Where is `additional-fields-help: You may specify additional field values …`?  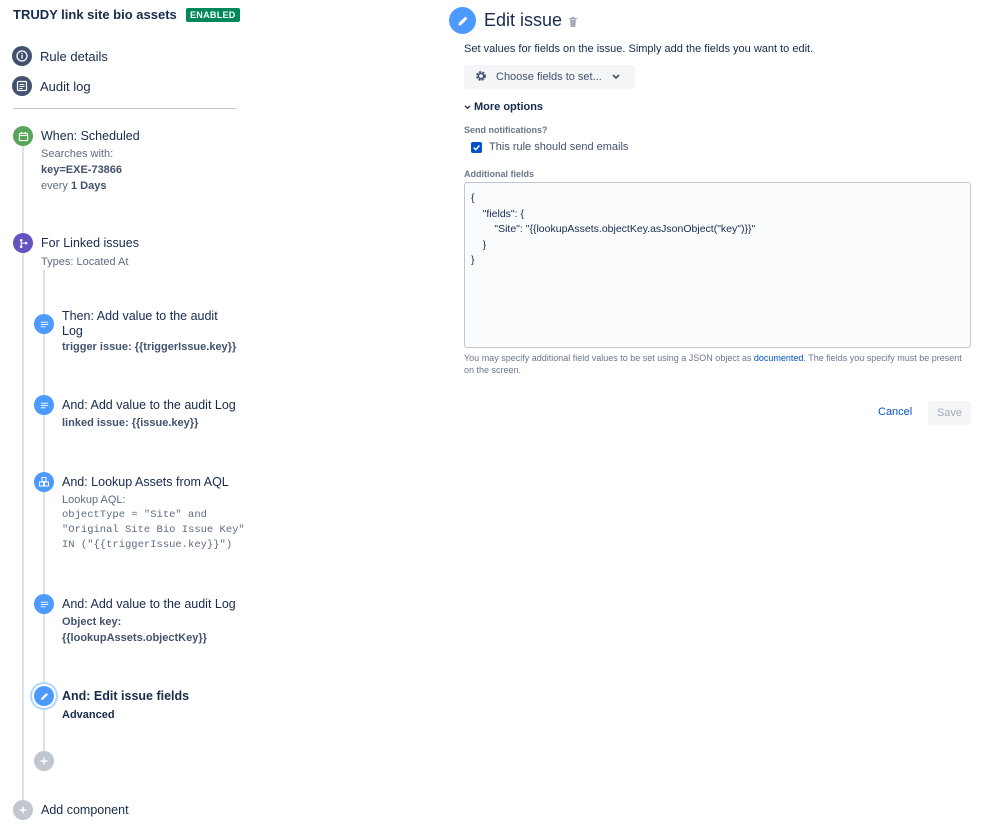 additional-fields-help: You may specify additional field values … is located at coordinates (719, 364).